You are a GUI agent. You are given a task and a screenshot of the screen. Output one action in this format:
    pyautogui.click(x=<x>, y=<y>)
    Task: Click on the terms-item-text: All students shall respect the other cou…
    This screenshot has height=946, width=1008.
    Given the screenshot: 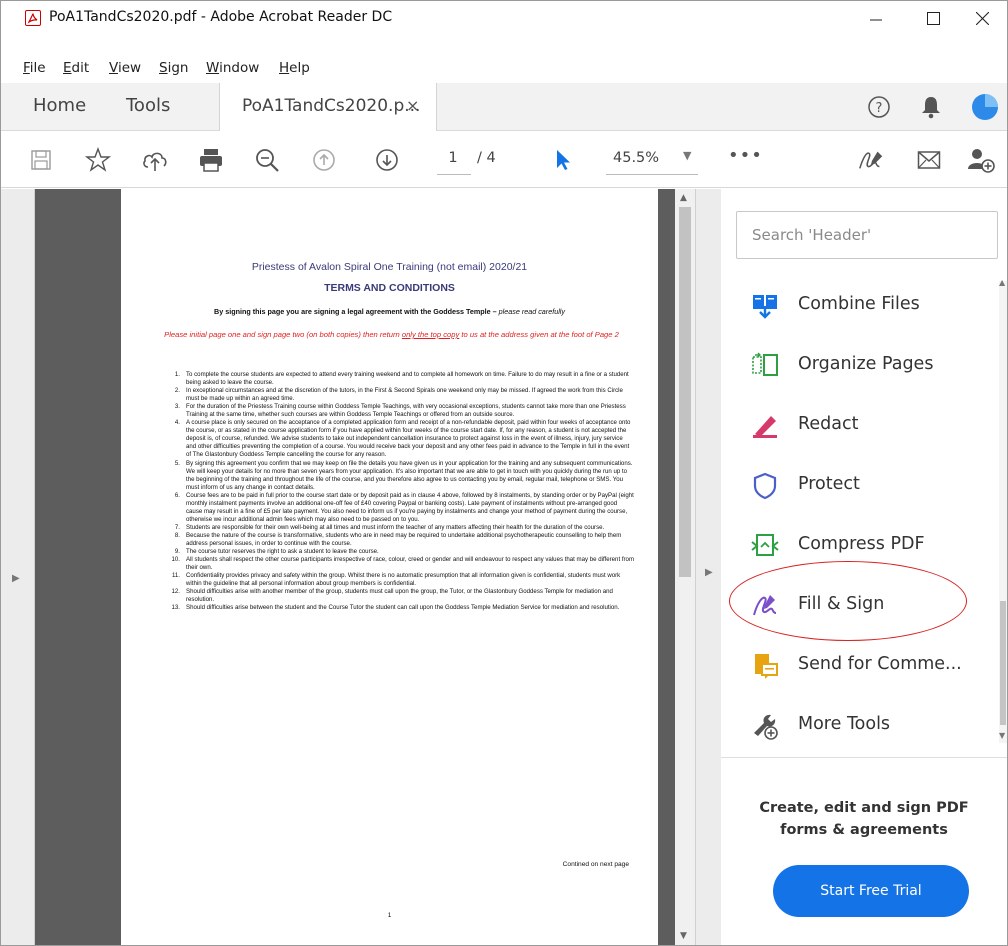 What is the action you would take?
    pyautogui.click(x=410, y=564)
    